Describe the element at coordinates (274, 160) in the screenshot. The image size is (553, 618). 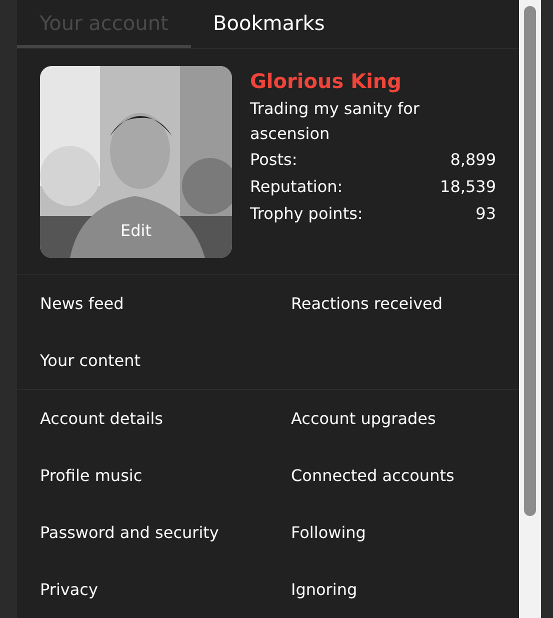
I see `stat-label: Posts:` at that location.